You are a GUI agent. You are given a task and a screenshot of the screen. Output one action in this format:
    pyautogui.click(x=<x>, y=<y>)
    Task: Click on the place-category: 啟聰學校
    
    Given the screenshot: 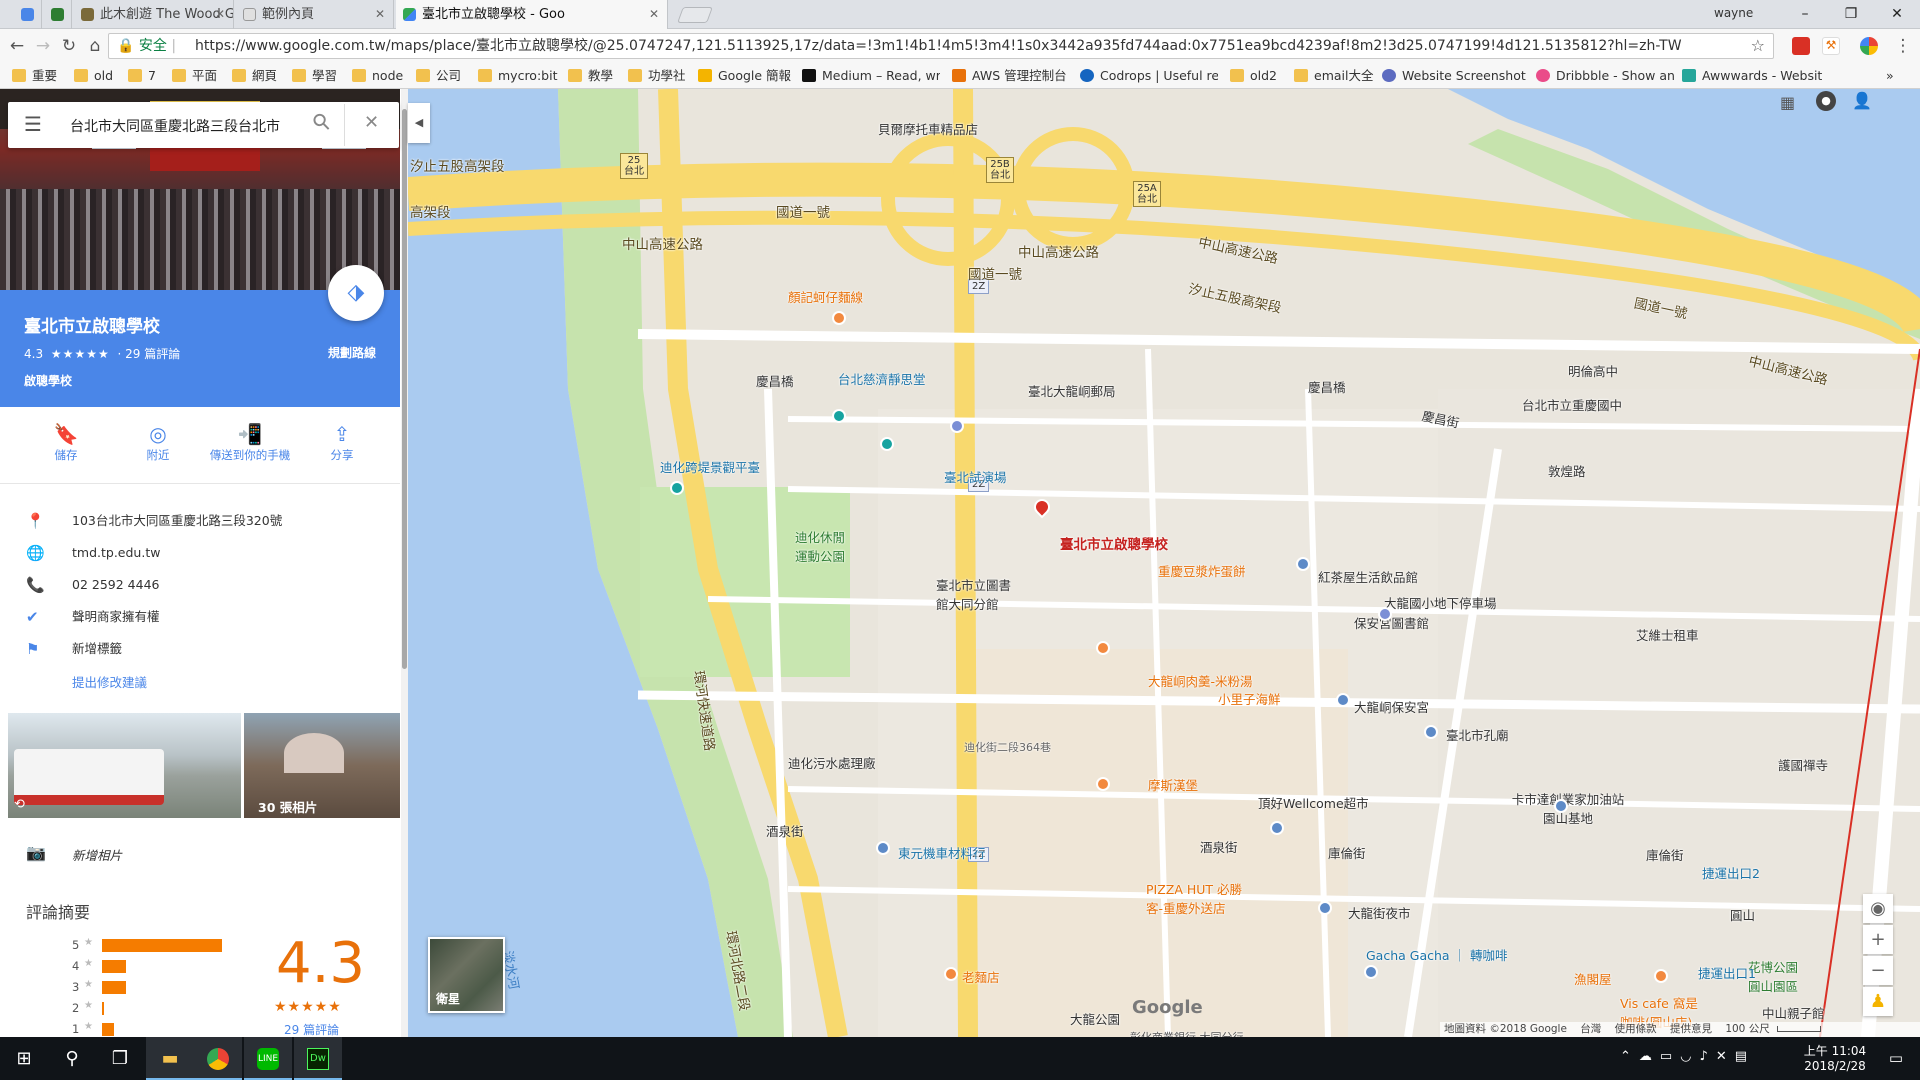 What is the action you would take?
    pyautogui.click(x=48, y=380)
    